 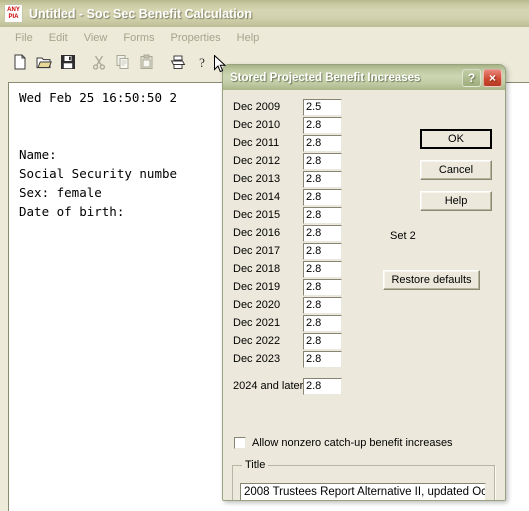 I want to click on toolbar-new-button, so click(x=19, y=64).